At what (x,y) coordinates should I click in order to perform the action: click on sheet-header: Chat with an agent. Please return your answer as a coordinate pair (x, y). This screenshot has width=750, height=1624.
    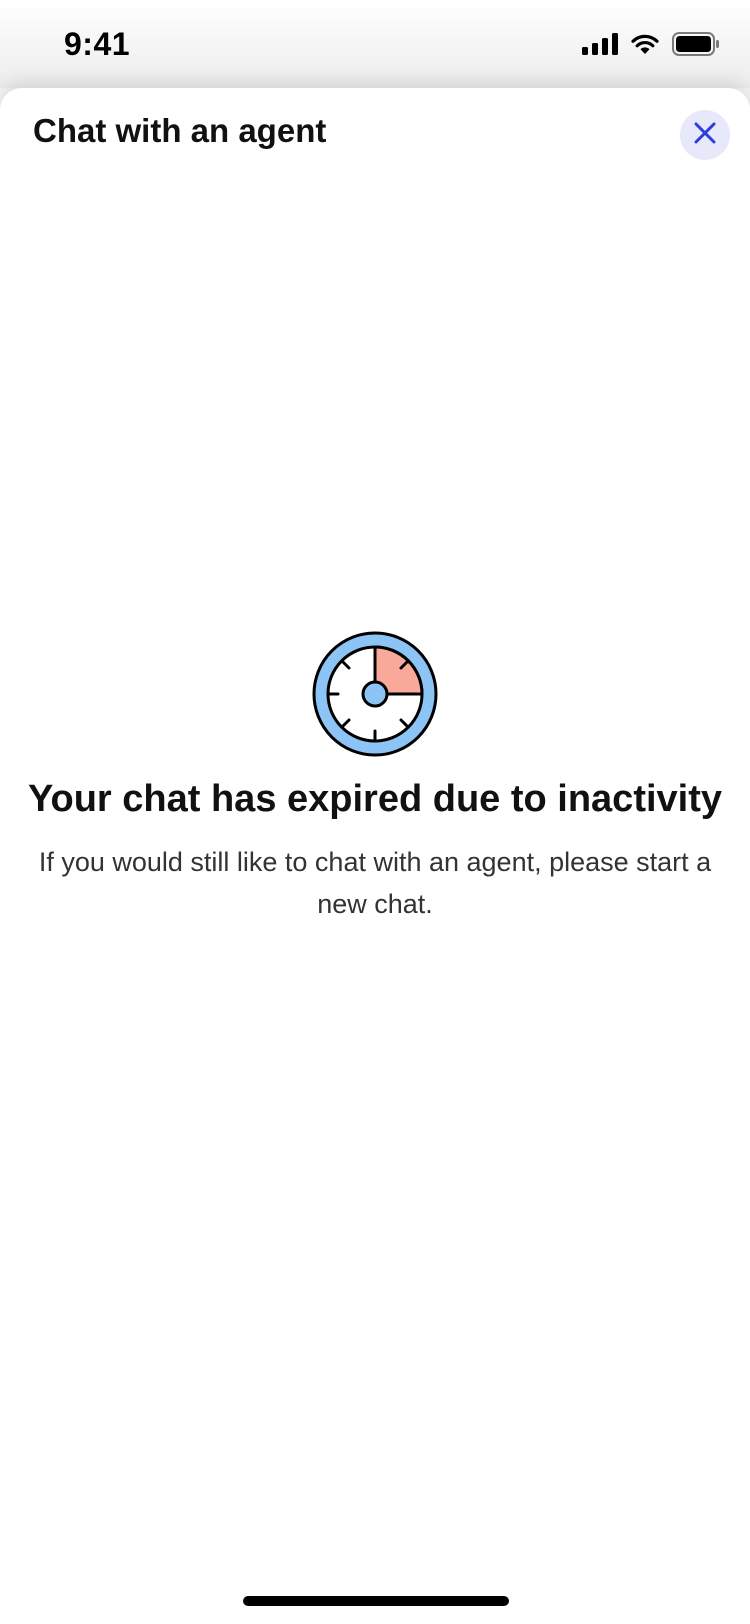
    Looking at the image, I should click on (375, 133).